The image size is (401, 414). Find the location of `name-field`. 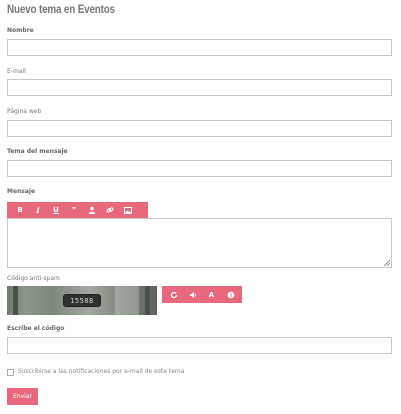

name-field is located at coordinates (199, 47).